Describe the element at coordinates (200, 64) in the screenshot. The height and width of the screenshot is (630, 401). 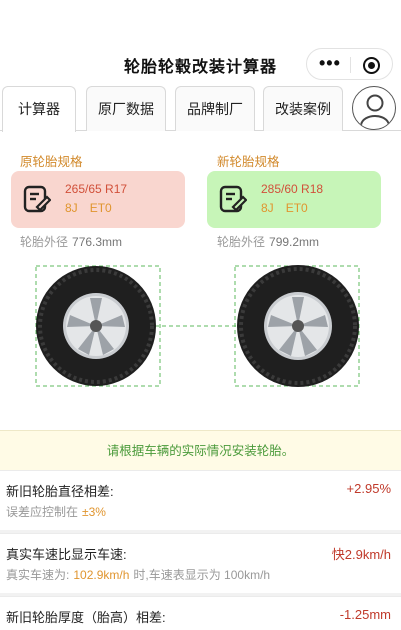
I see `nav-bar: 轮胎轮毂改装计算器 •••` at that location.